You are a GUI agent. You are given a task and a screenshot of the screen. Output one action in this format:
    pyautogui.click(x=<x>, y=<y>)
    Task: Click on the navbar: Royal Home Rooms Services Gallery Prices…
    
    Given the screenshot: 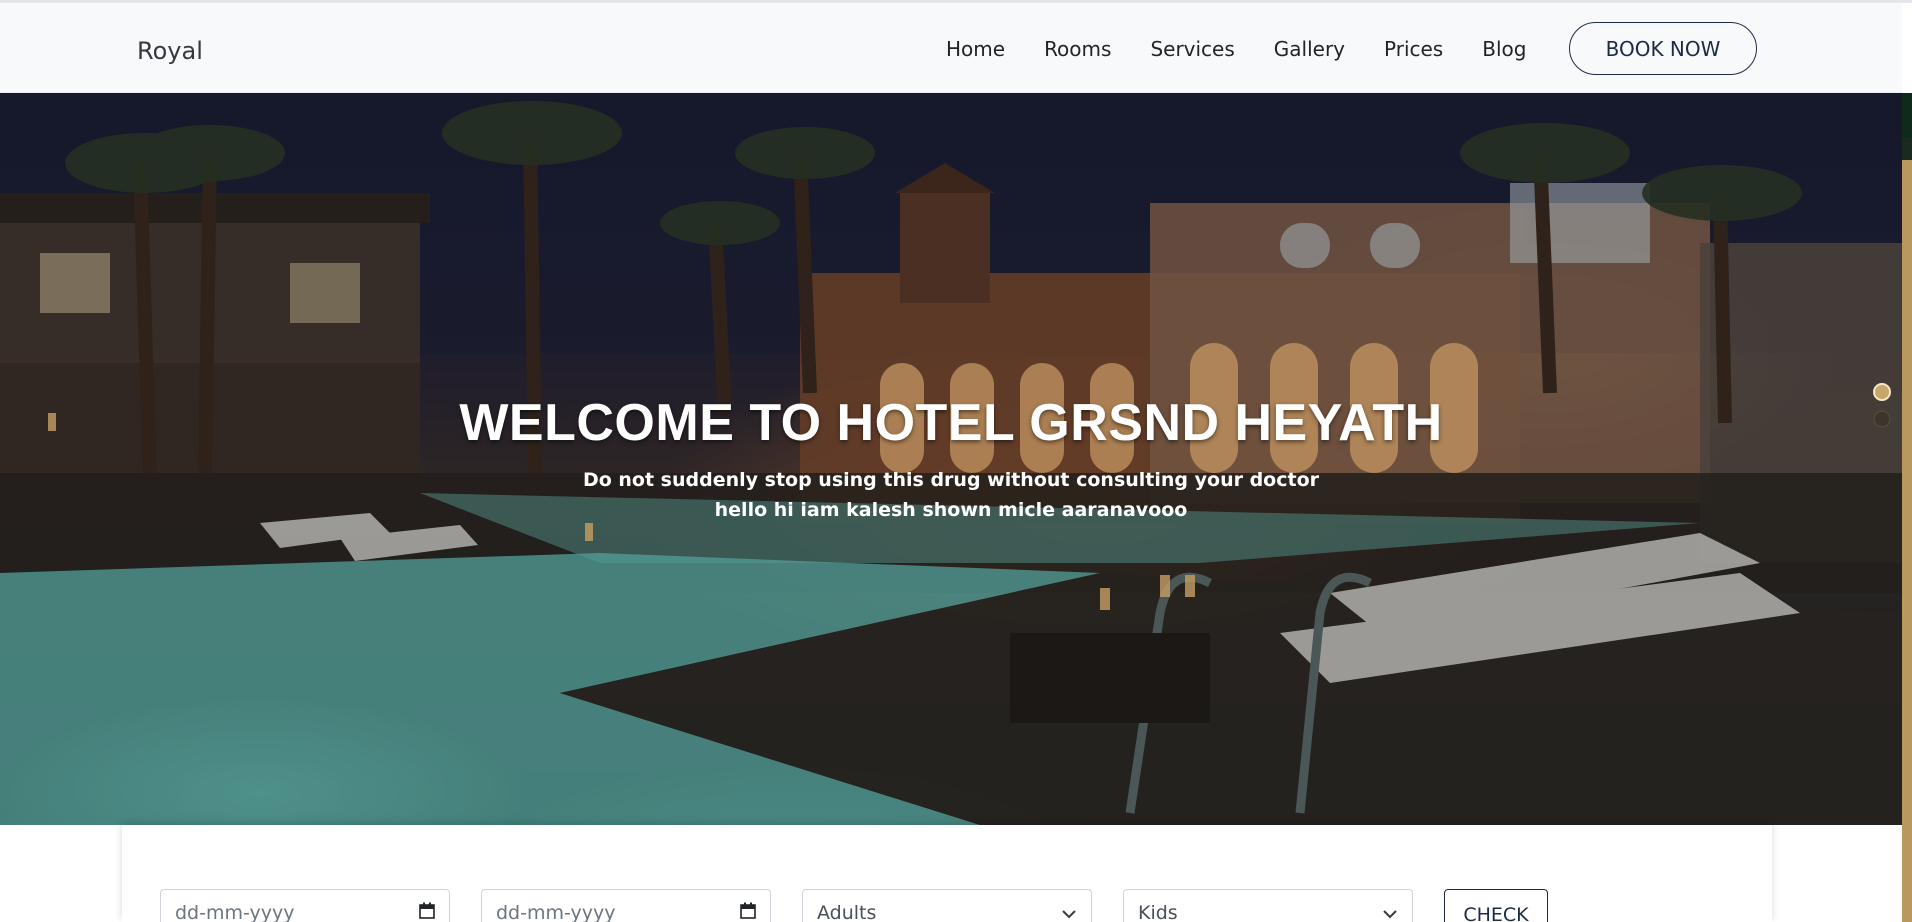 What is the action you would take?
    pyautogui.click(x=951, y=48)
    